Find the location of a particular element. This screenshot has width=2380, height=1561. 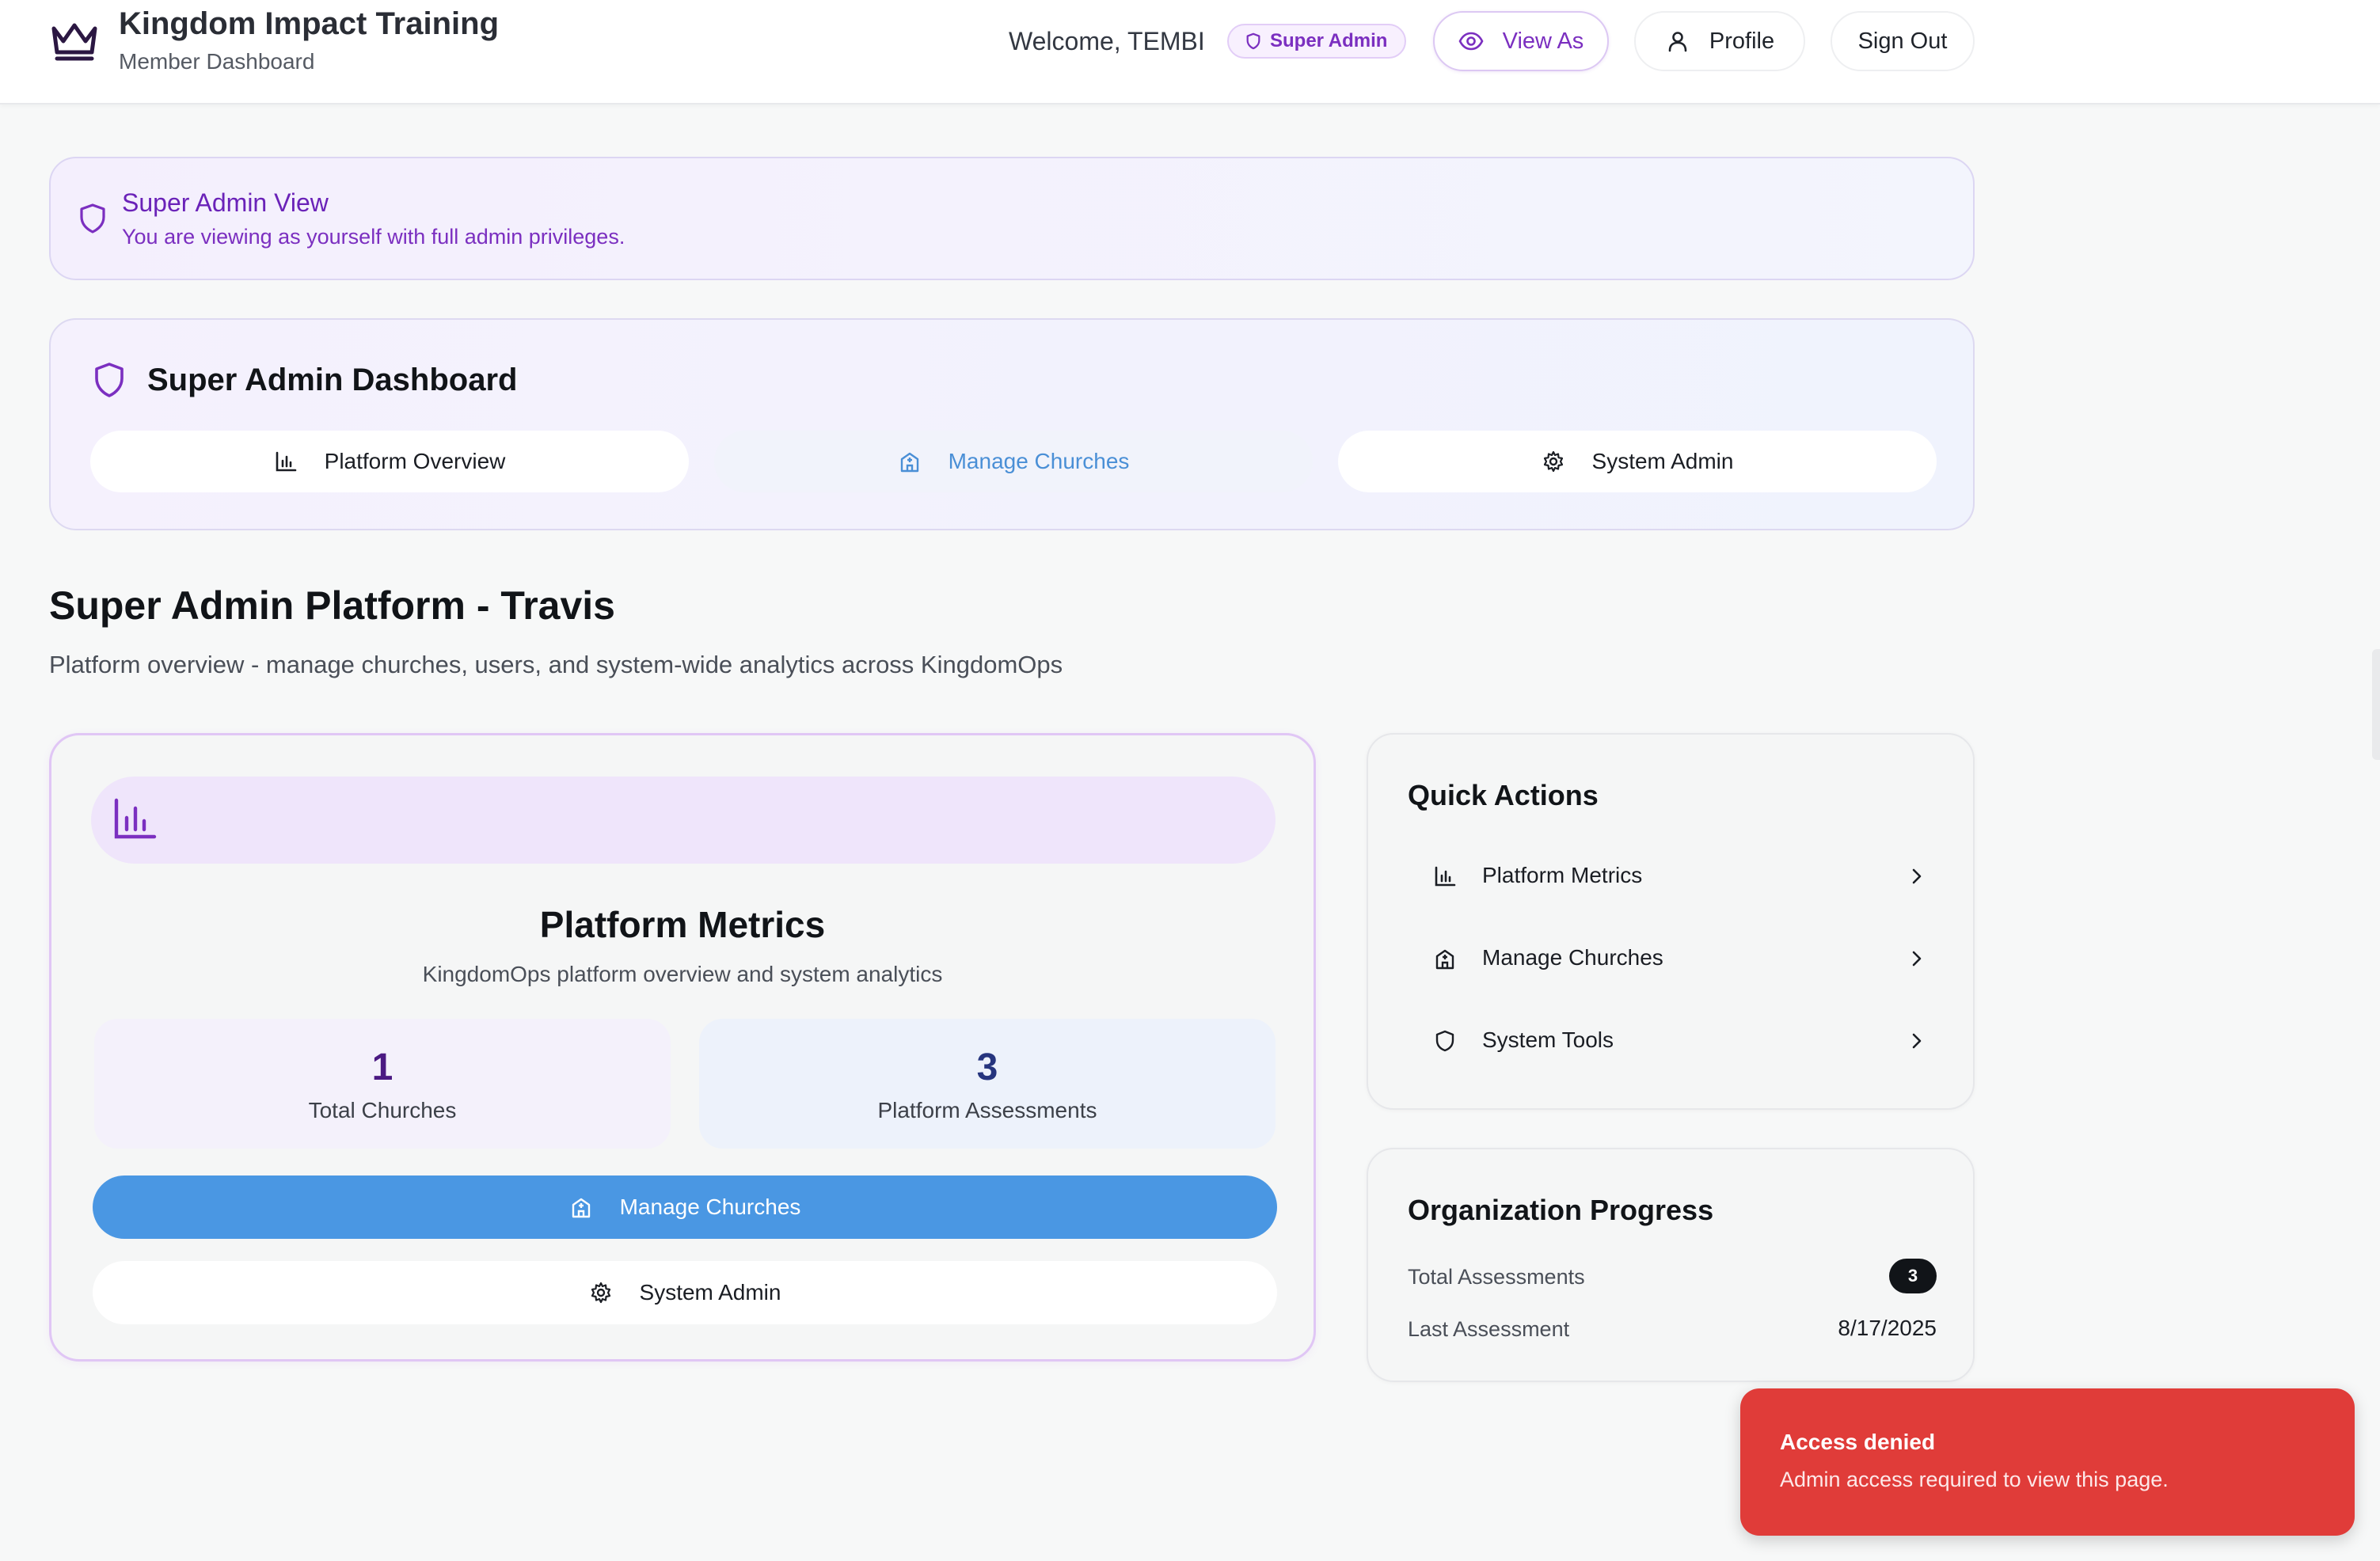

tab-system-admin: System Admin is located at coordinates (1637, 462).